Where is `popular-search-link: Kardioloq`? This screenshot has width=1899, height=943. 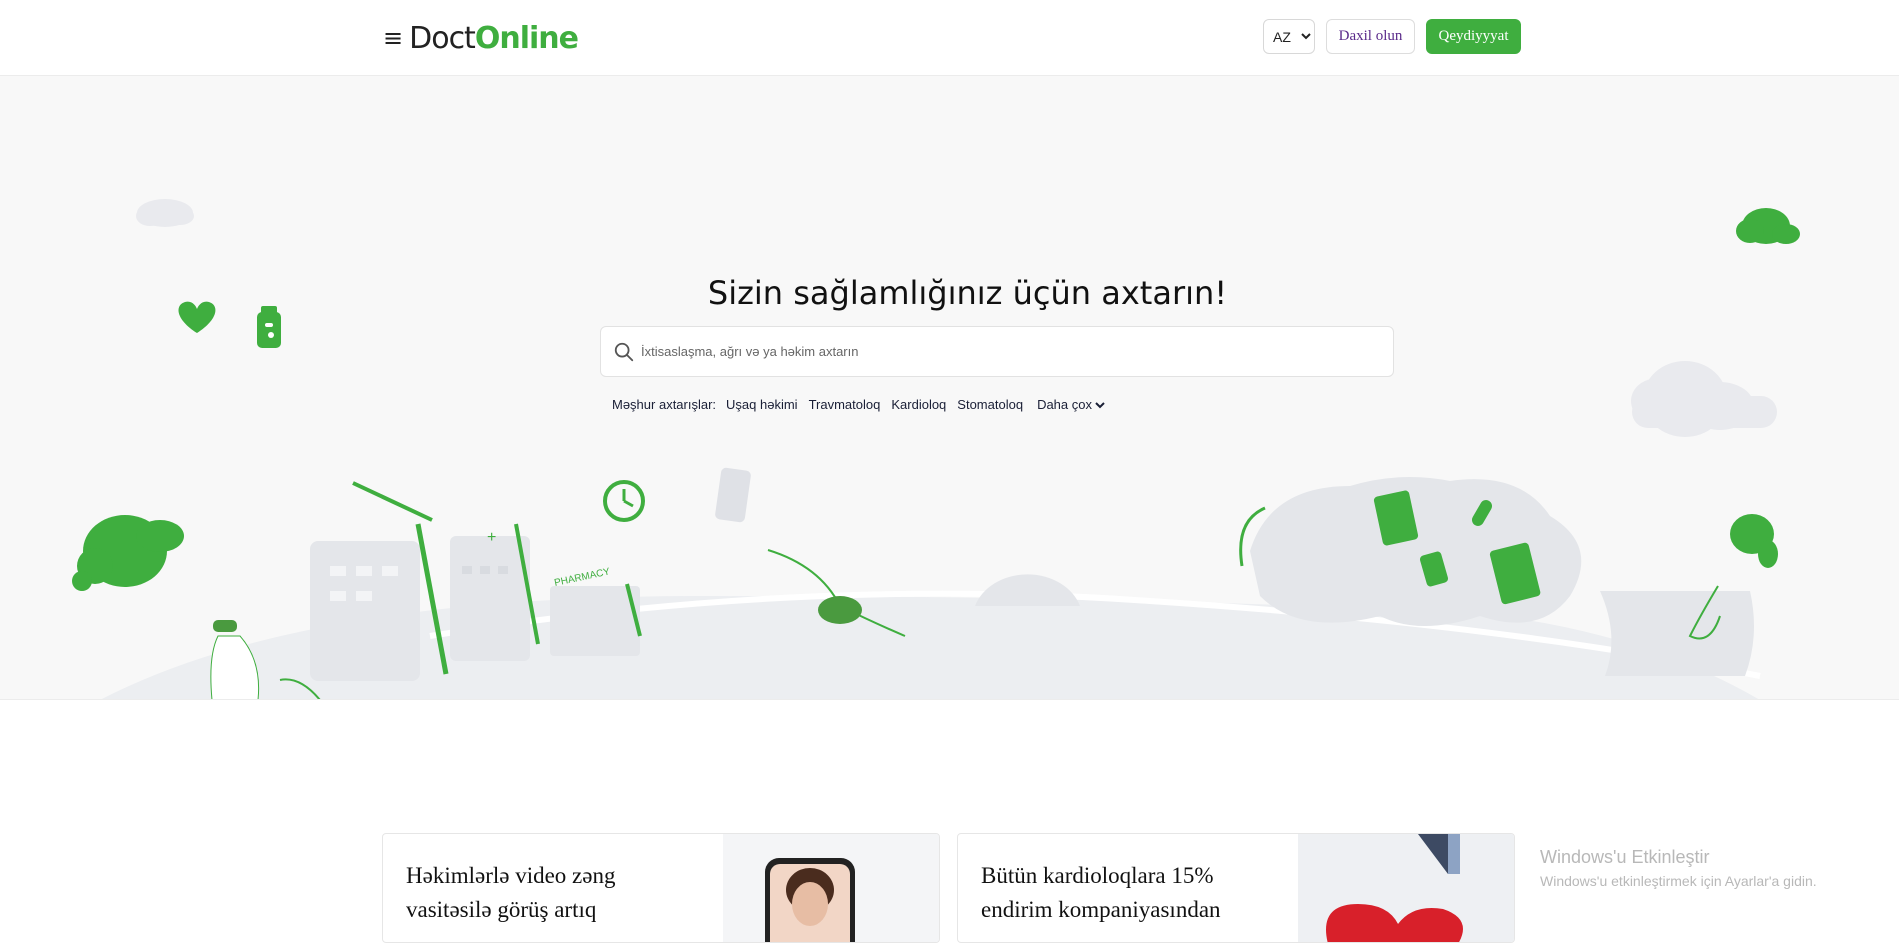 popular-search-link: Kardioloq is located at coordinates (918, 404).